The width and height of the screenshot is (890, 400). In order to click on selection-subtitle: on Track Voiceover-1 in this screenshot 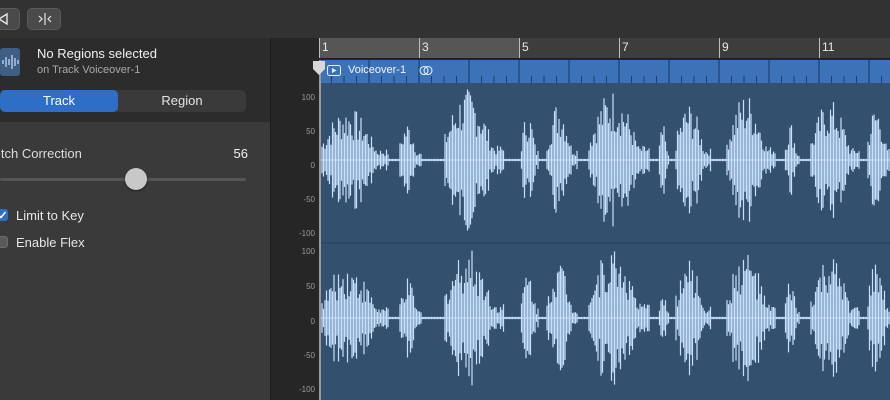, I will do `click(89, 70)`.